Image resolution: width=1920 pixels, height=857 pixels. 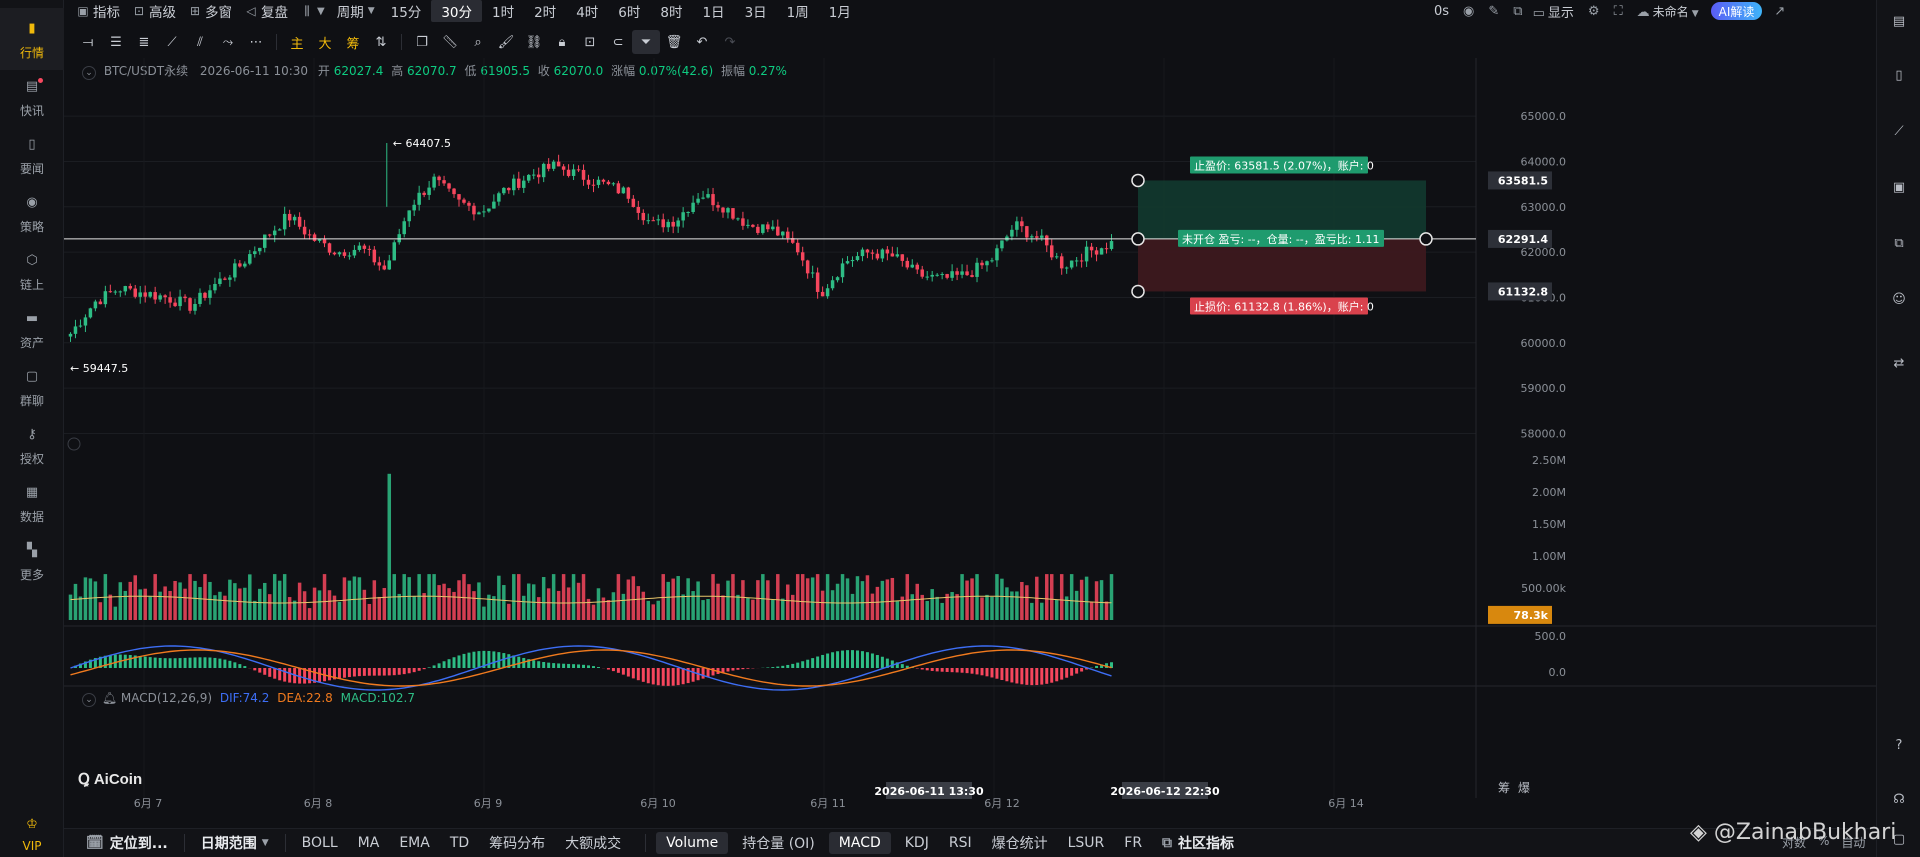 What do you see at coordinates (32, 39) in the screenshot?
I see `left-nav-item-0: ▮ 行情` at bounding box center [32, 39].